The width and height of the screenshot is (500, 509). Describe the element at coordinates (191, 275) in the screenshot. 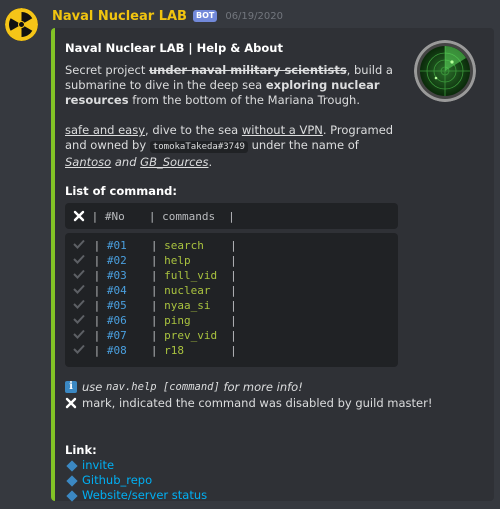

I see `command-name: full_vid` at that location.